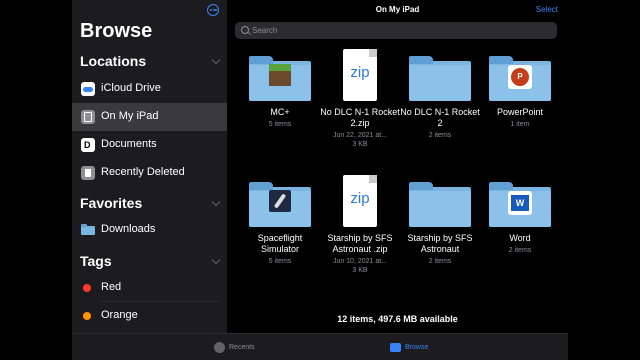 The height and width of the screenshot is (360, 640). What do you see at coordinates (440, 243) in the screenshot?
I see `file-name: Starship by SFS Astronaut` at bounding box center [440, 243].